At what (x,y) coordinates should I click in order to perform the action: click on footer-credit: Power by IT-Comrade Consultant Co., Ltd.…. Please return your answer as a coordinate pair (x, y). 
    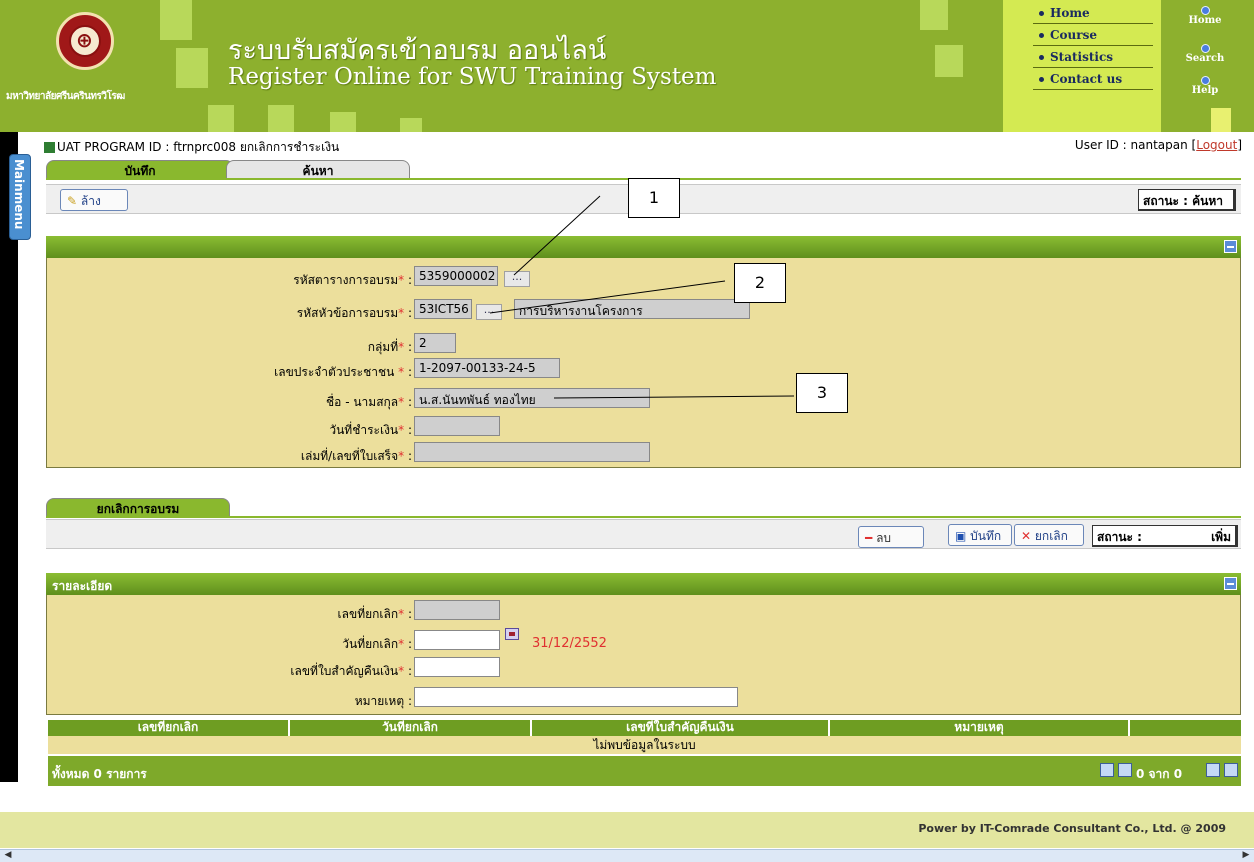
    Looking at the image, I should click on (1072, 828).